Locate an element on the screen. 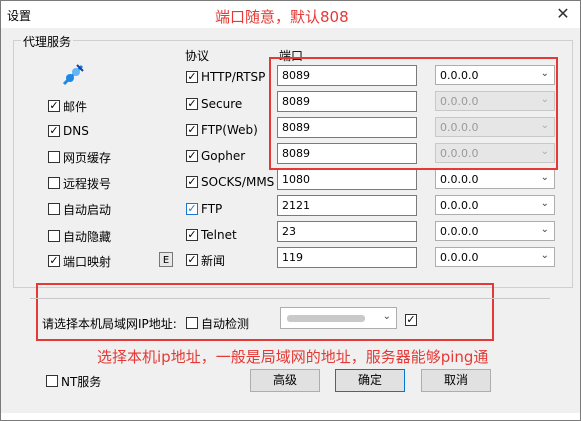 The height and width of the screenshot is (421, 581). highlight-ip-area is located at coordinates (265, 312).